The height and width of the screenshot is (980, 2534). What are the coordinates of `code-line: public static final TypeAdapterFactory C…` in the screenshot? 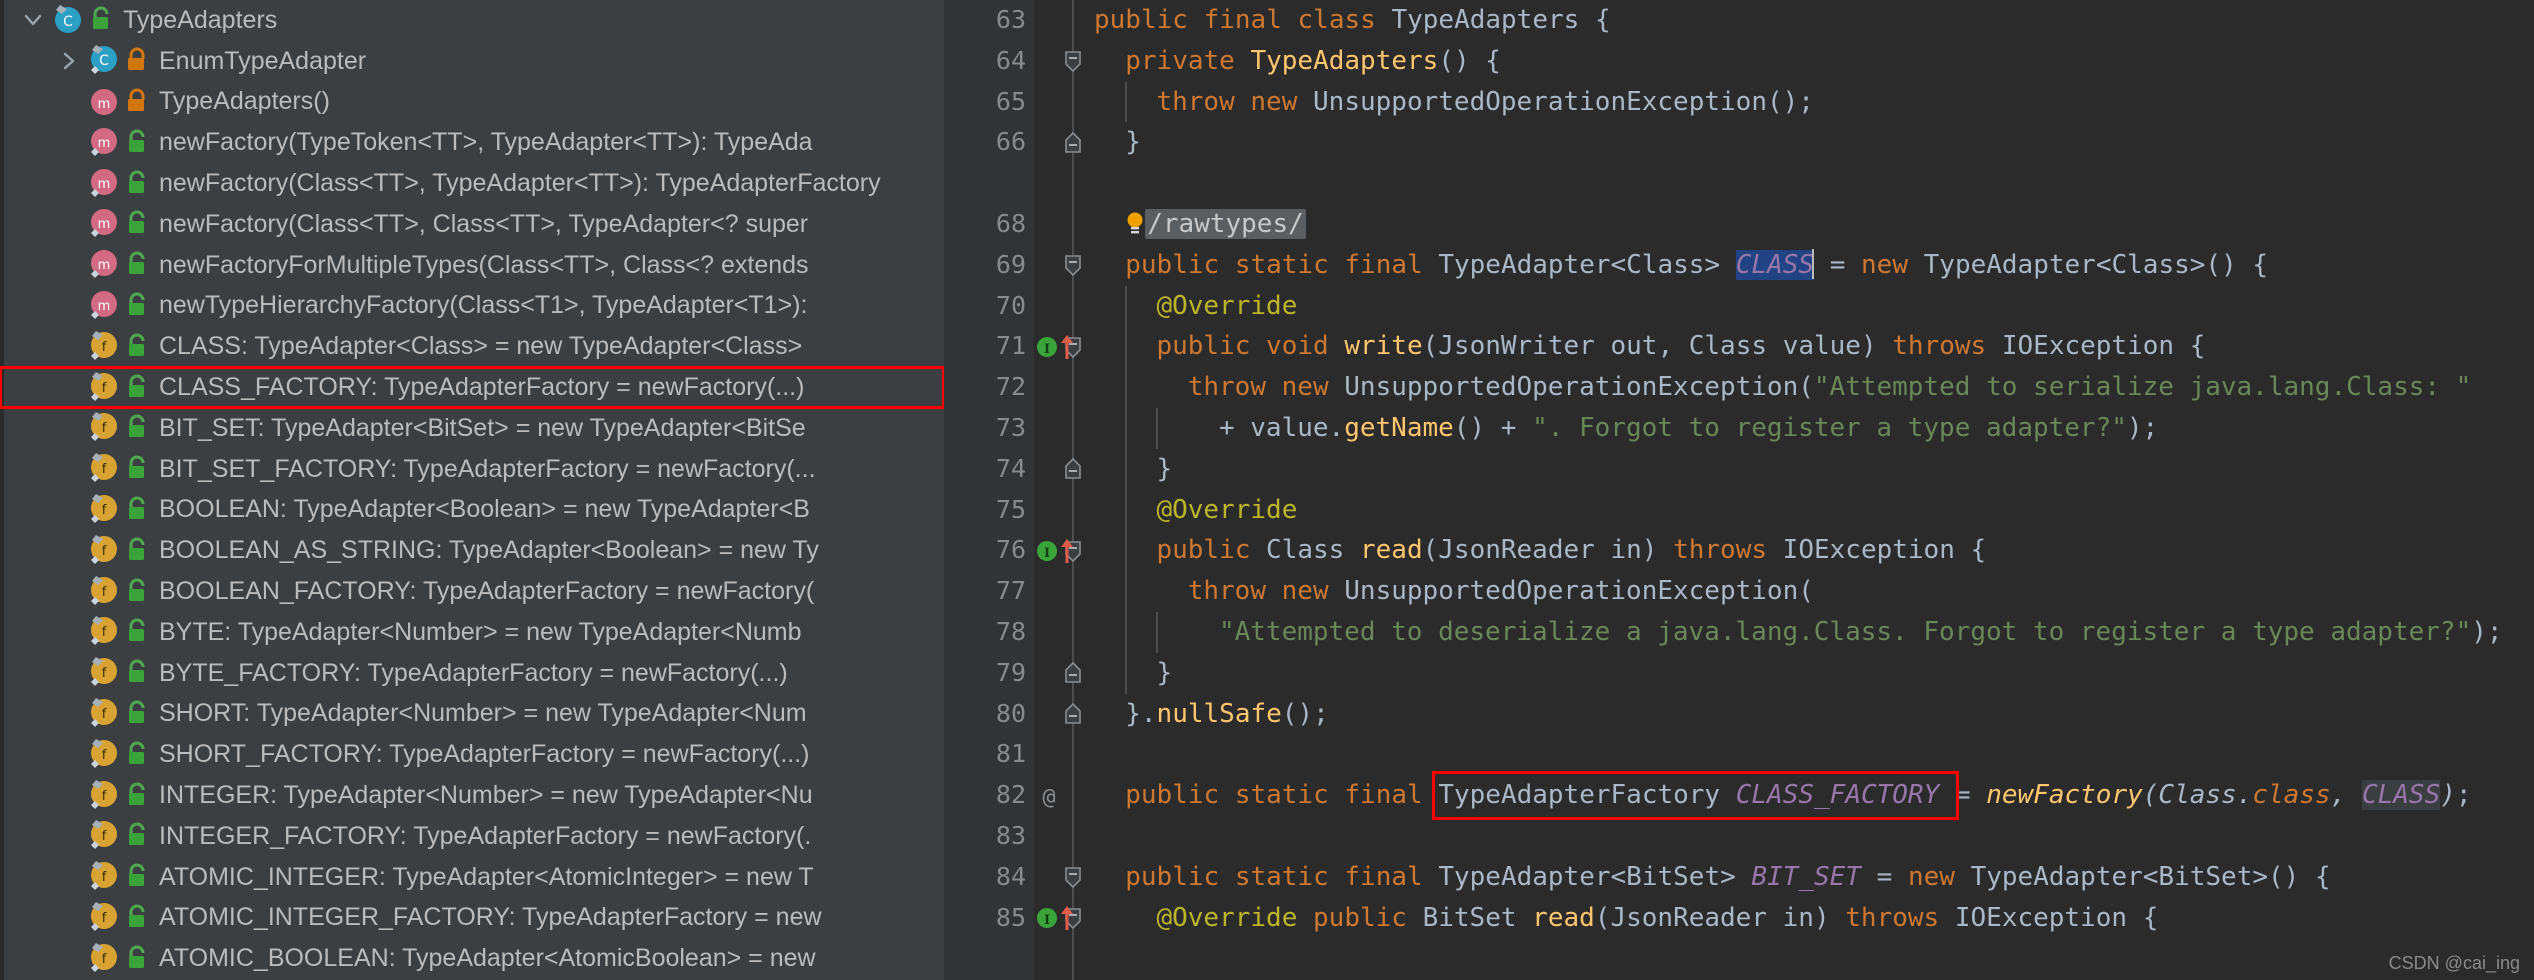 It's located at (1798, 795).